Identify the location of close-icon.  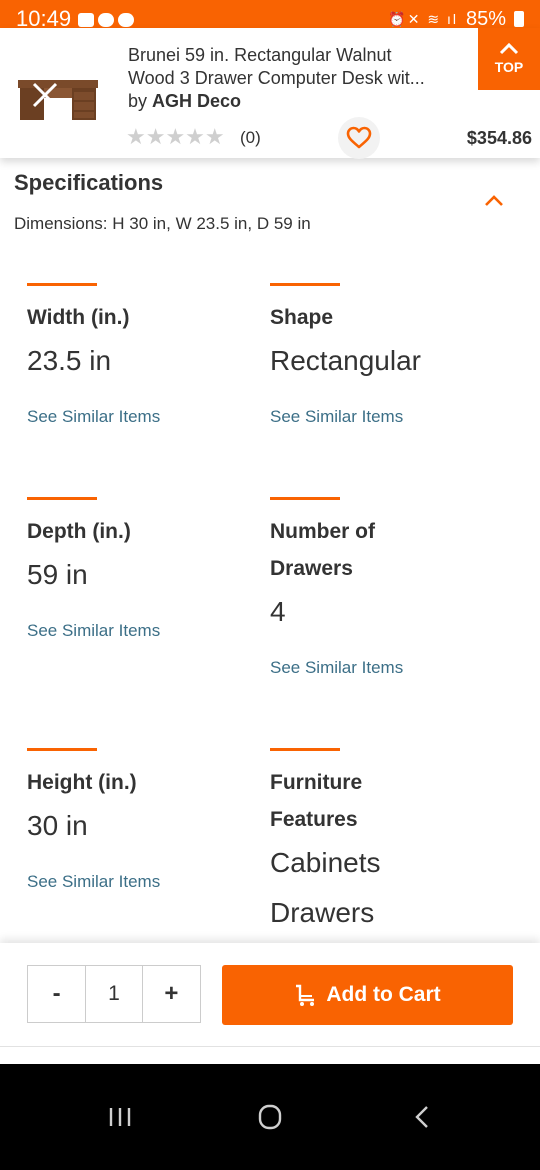
(45, 95).